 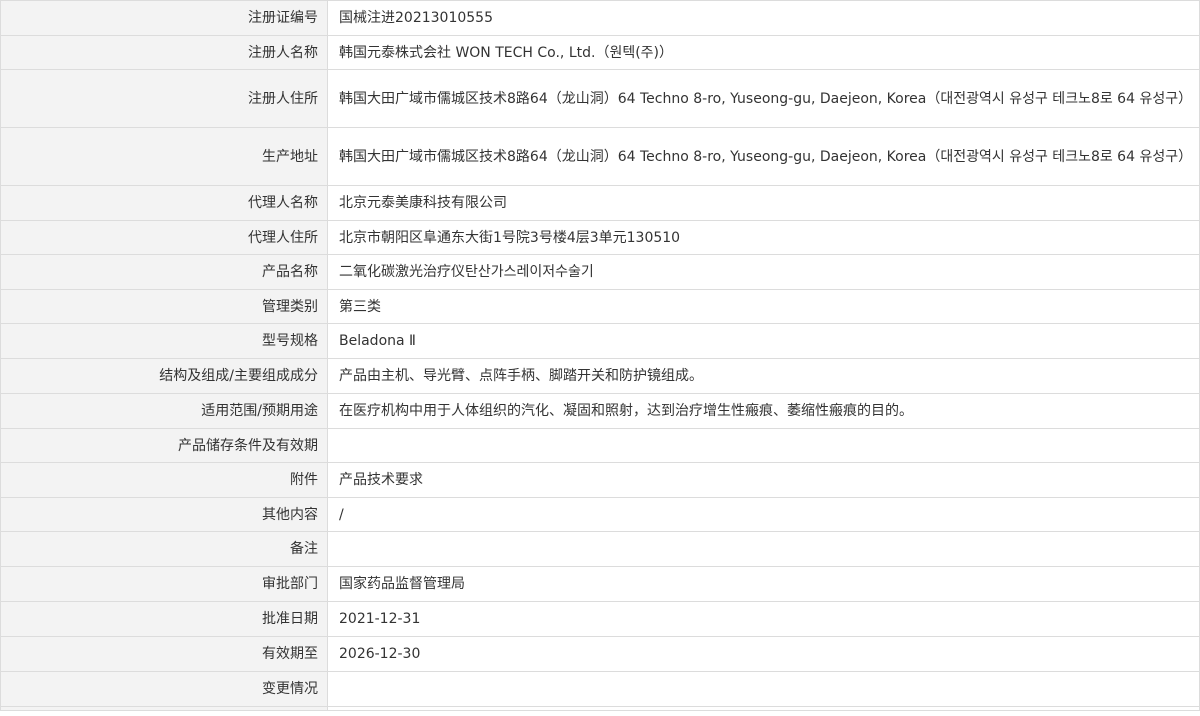 I want to click on table-row-management-class: 管理类别 第三类, so click(x=600, y=306).